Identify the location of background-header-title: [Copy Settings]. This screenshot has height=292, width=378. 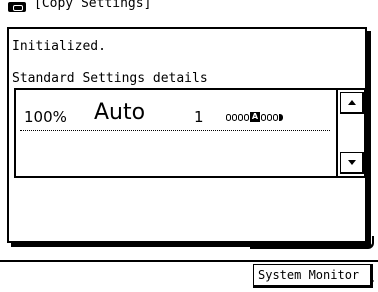
(93, 5).